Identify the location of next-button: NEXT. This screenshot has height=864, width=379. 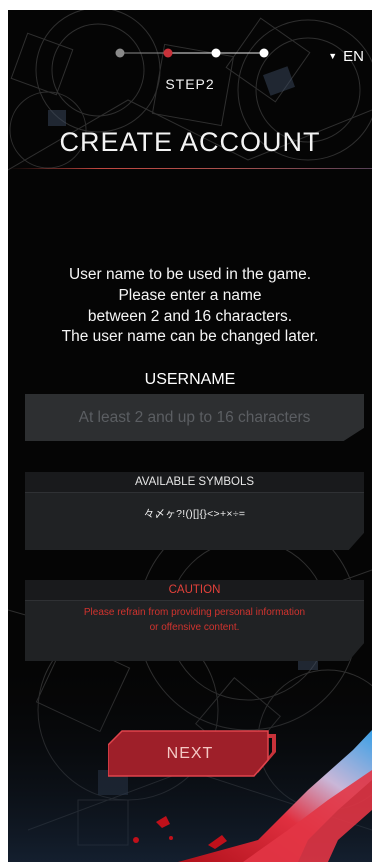
(194, 753).